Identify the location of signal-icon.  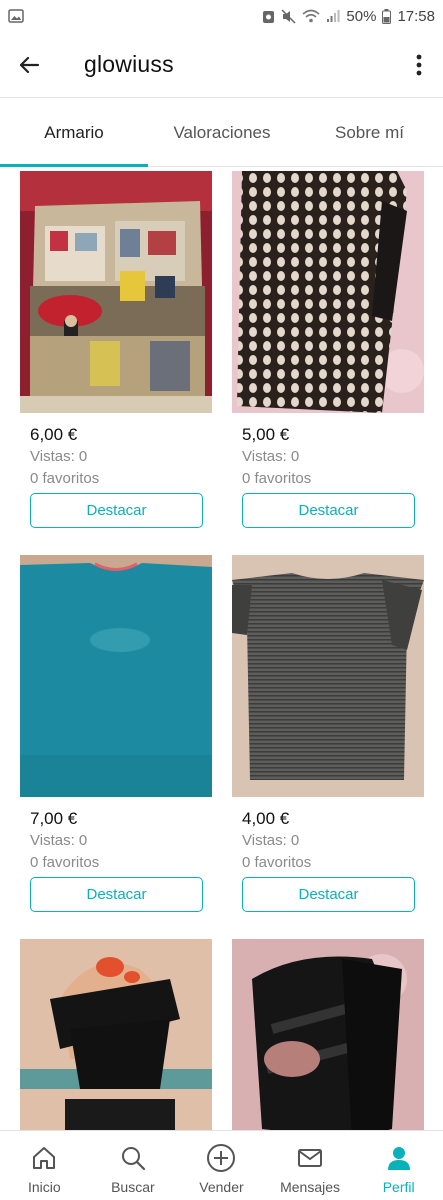
(333, 16).